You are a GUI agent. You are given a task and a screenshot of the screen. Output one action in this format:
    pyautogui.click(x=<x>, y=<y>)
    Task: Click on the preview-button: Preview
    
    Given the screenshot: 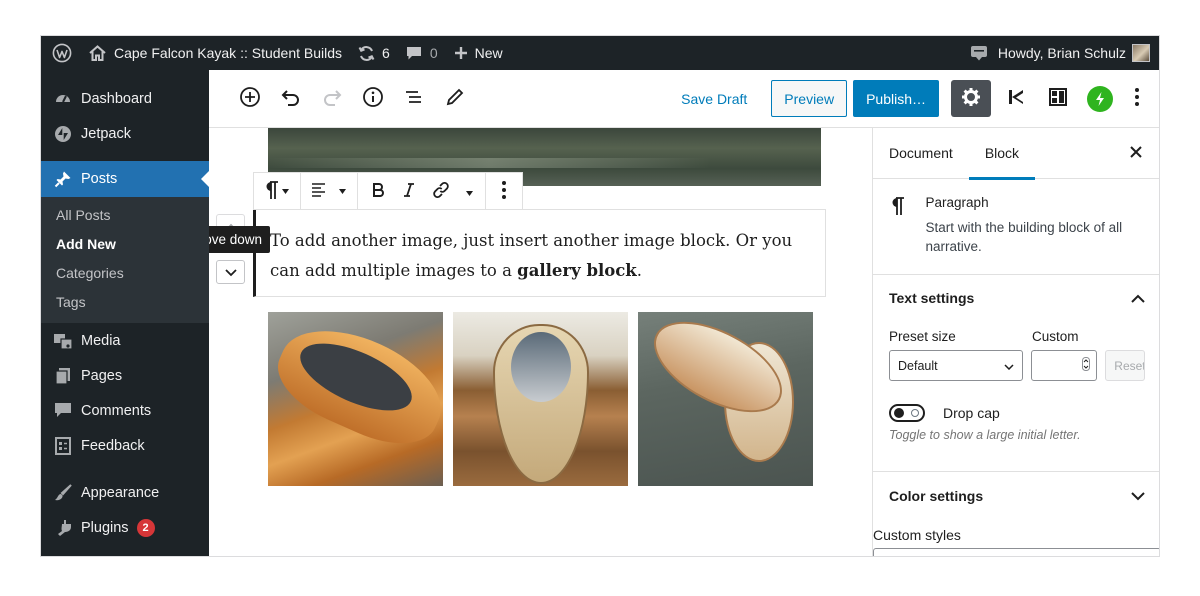 What is the action you would take?
    pyautogui.click(x=809, y=98)
    